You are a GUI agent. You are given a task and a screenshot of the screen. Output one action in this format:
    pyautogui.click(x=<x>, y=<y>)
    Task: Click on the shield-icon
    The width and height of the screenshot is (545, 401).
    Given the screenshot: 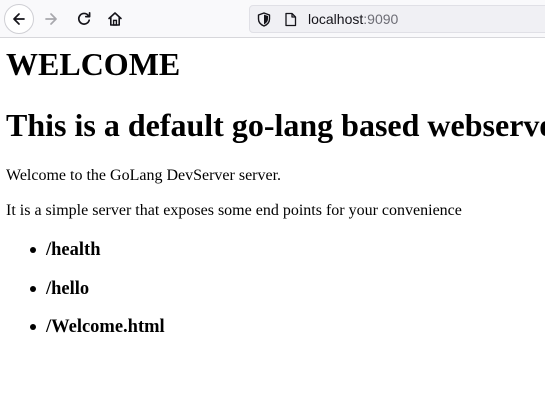 What is the action you would take?
    pyautogui.click(x=264, y=22)
    